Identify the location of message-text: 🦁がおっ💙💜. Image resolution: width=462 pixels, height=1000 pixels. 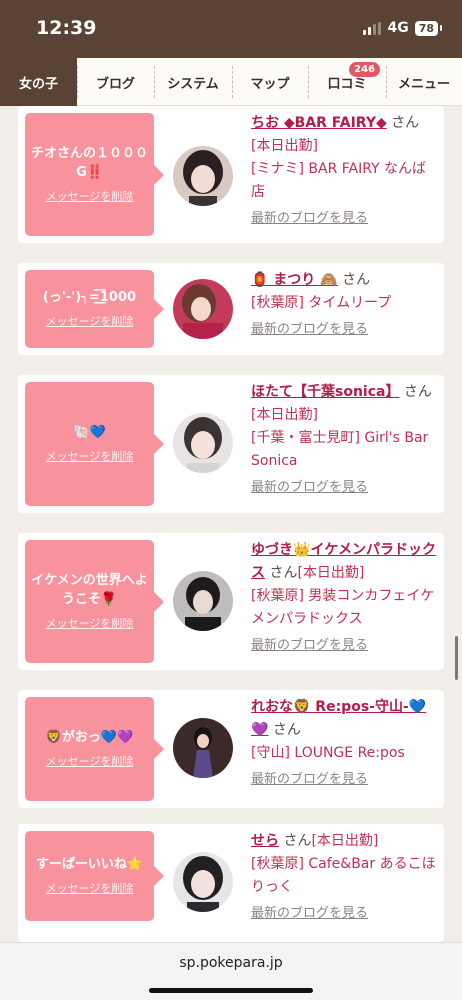
(89, 738).